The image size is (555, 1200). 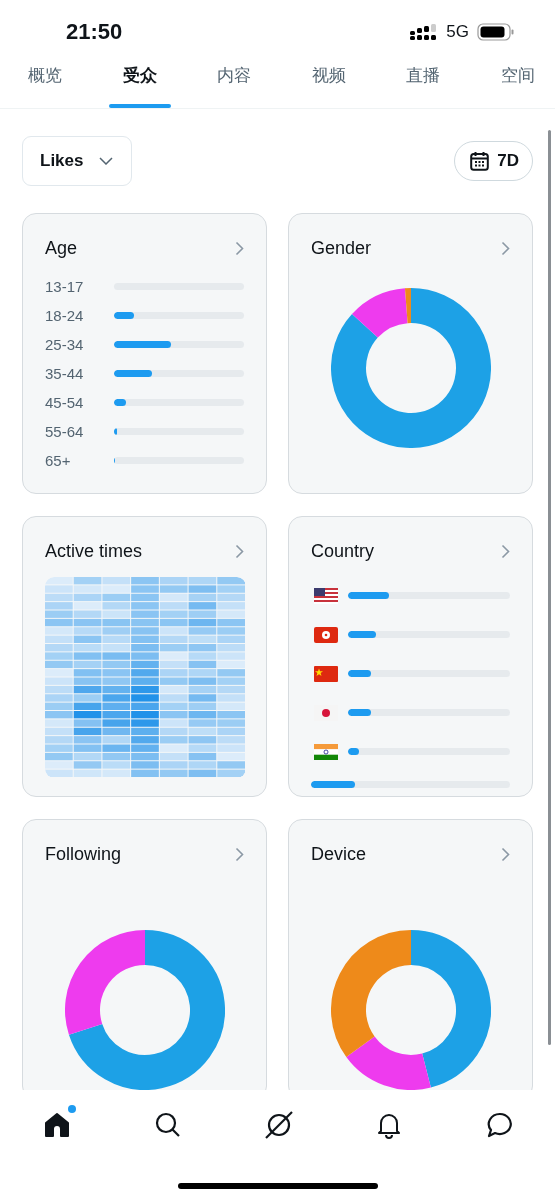 What do you see at coordinates (65, 373) in the screenshot?
I see `age-label: 35-44` at bounding box center [65, 373].